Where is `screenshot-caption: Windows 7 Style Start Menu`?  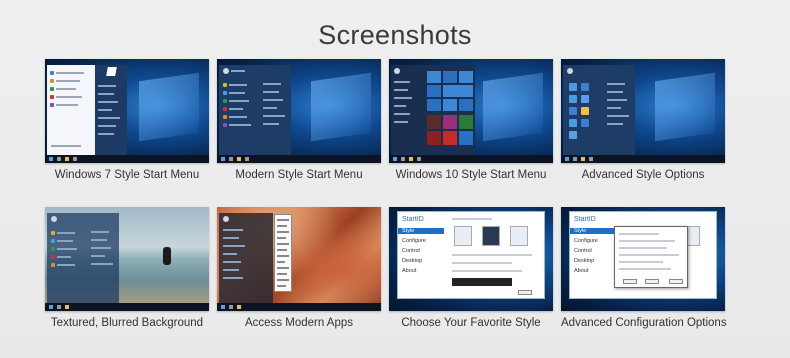
screenshot-caption: Windows 7 Style Start Menu is located at coordinates (127, 175).